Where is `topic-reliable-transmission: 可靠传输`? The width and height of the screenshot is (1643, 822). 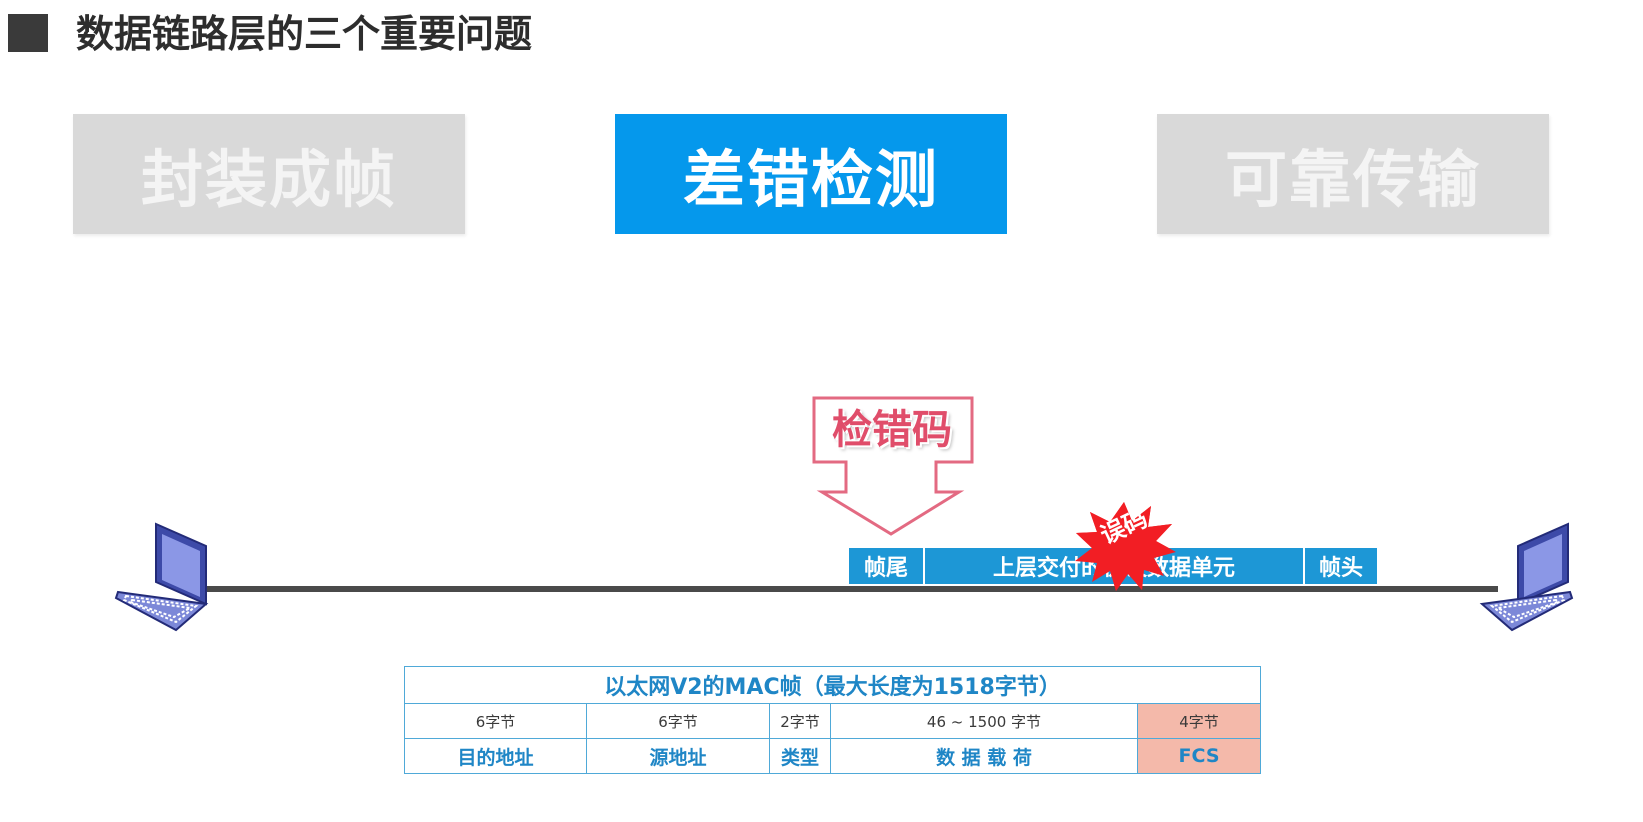 topic-reliable-transmission: 可靠传输 is located at coordinates (1353, 174).